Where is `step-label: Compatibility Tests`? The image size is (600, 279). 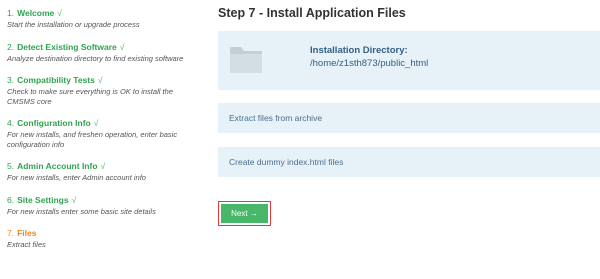
step-label: Compatibility Tests is located at coordinates (56, 80).